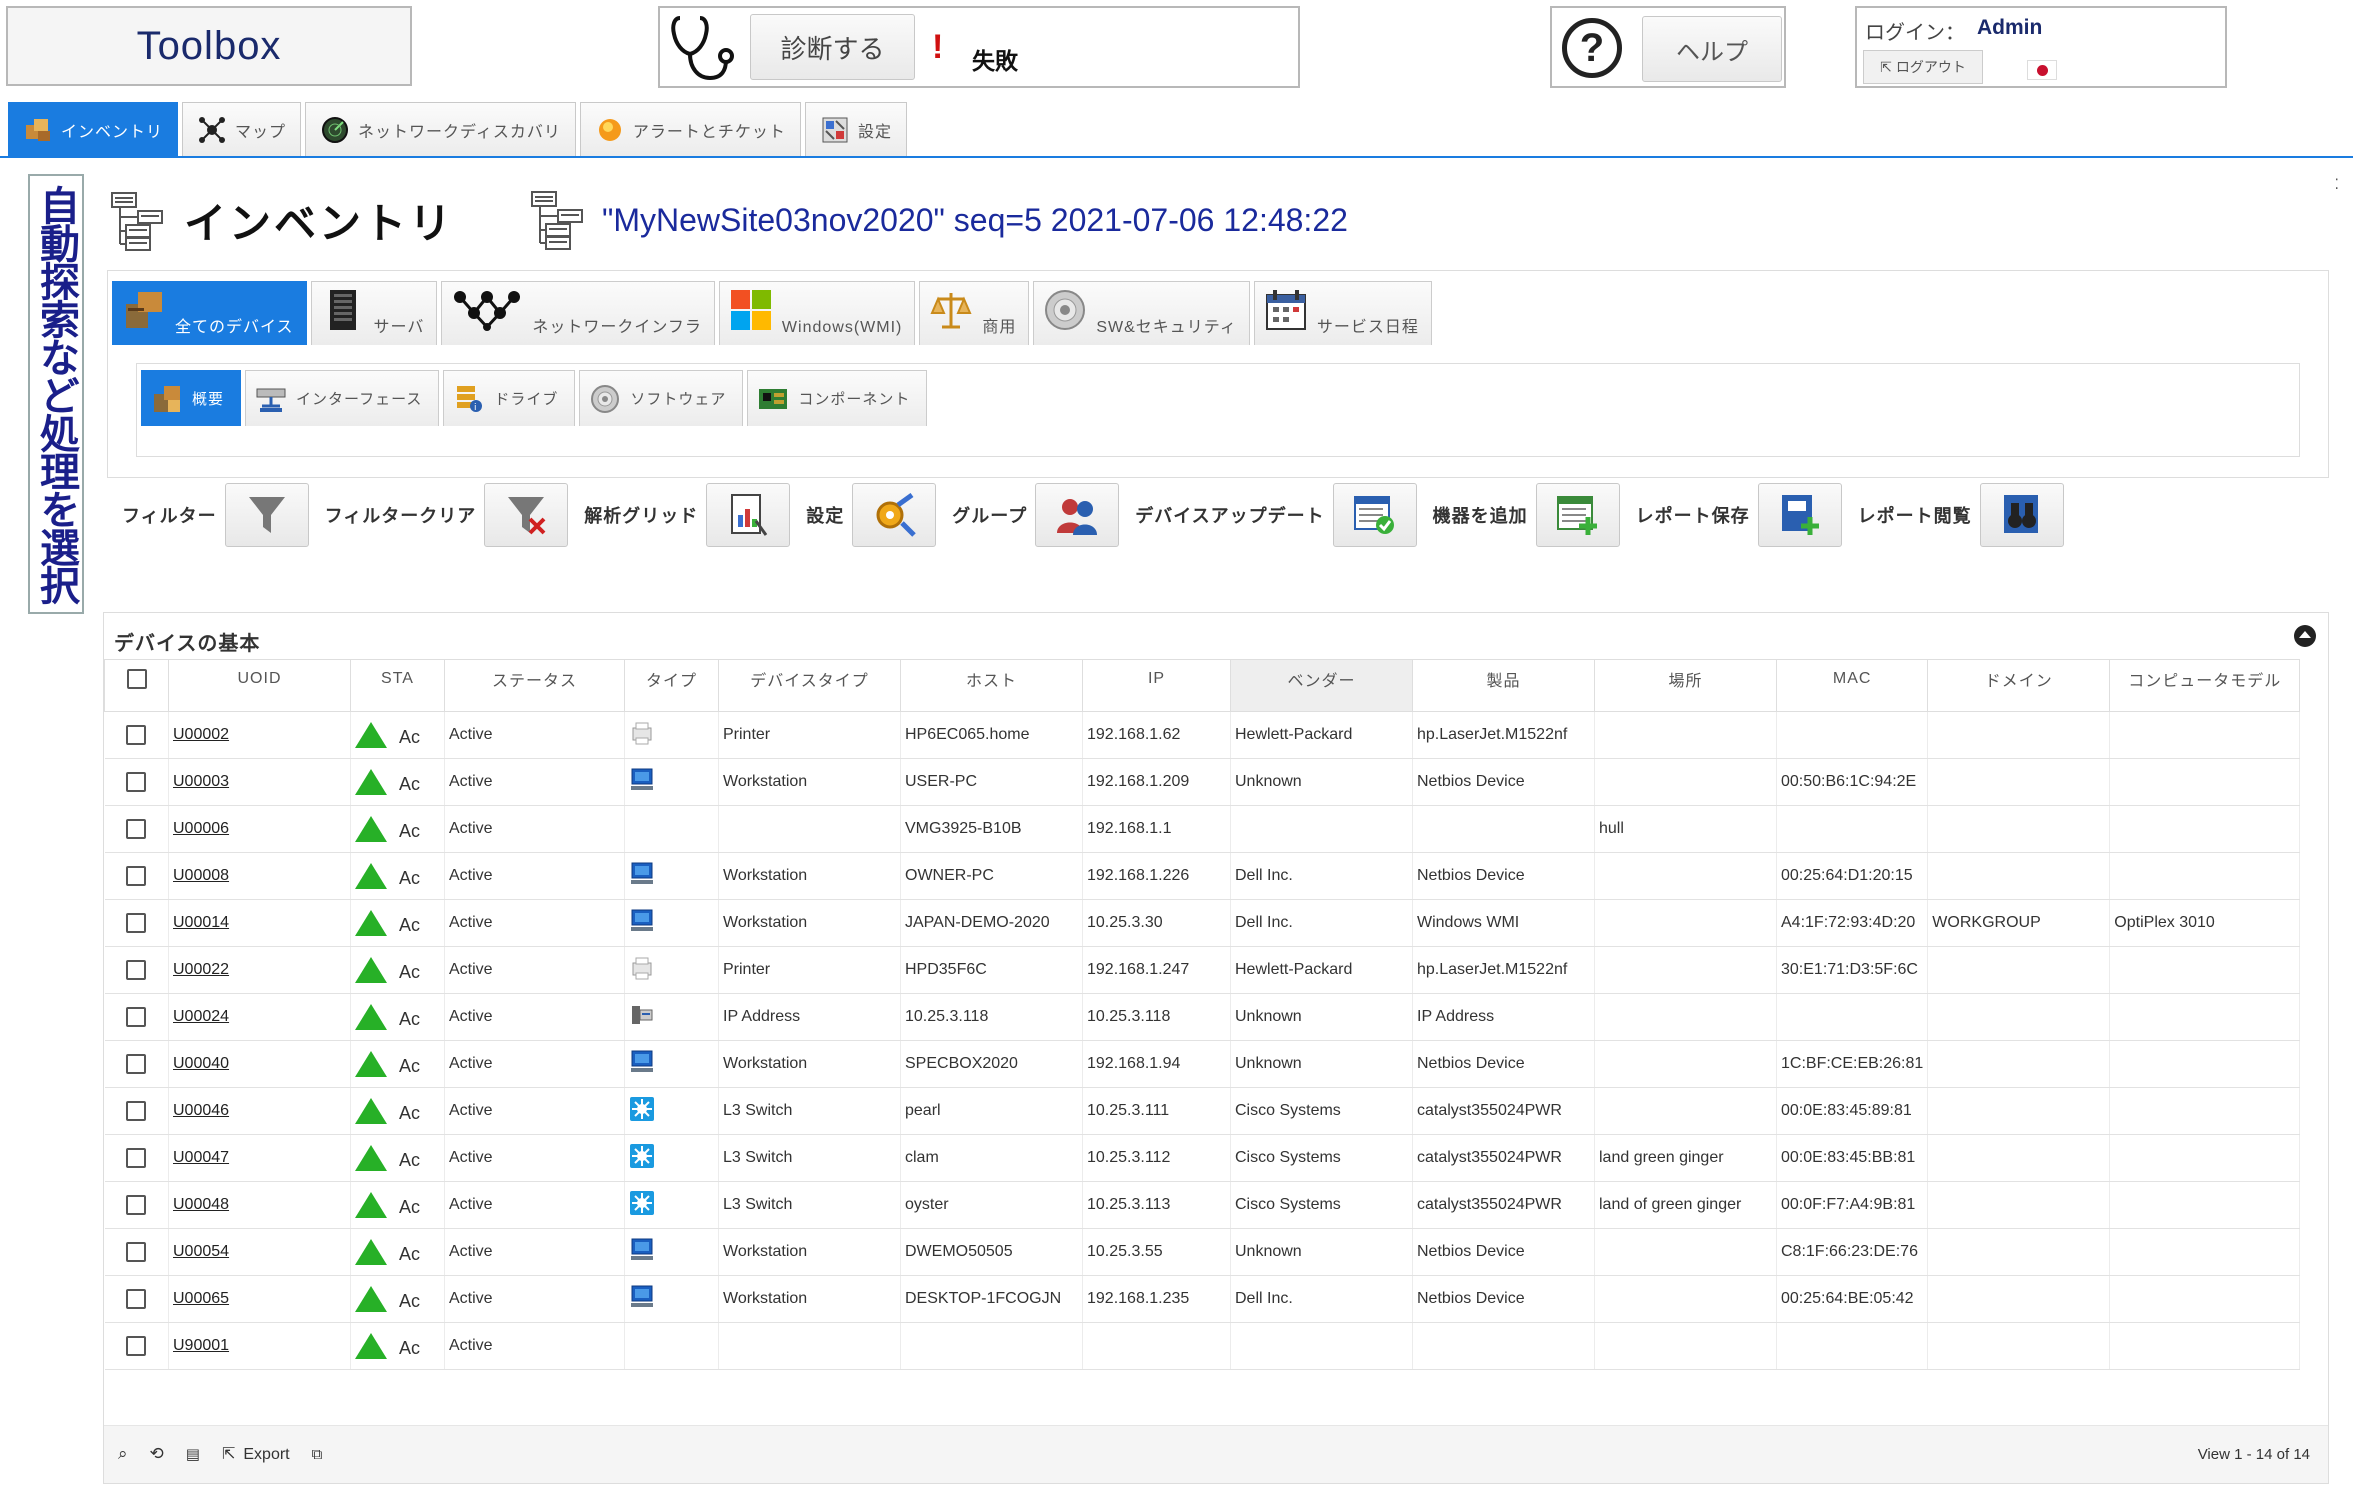 The width and height of the screenshot is (2353, 1503). What do you see at coordinates (832, 47) in the screenshot?
I see `diagnose-button: 診断する` at bounding box center [832, 47].